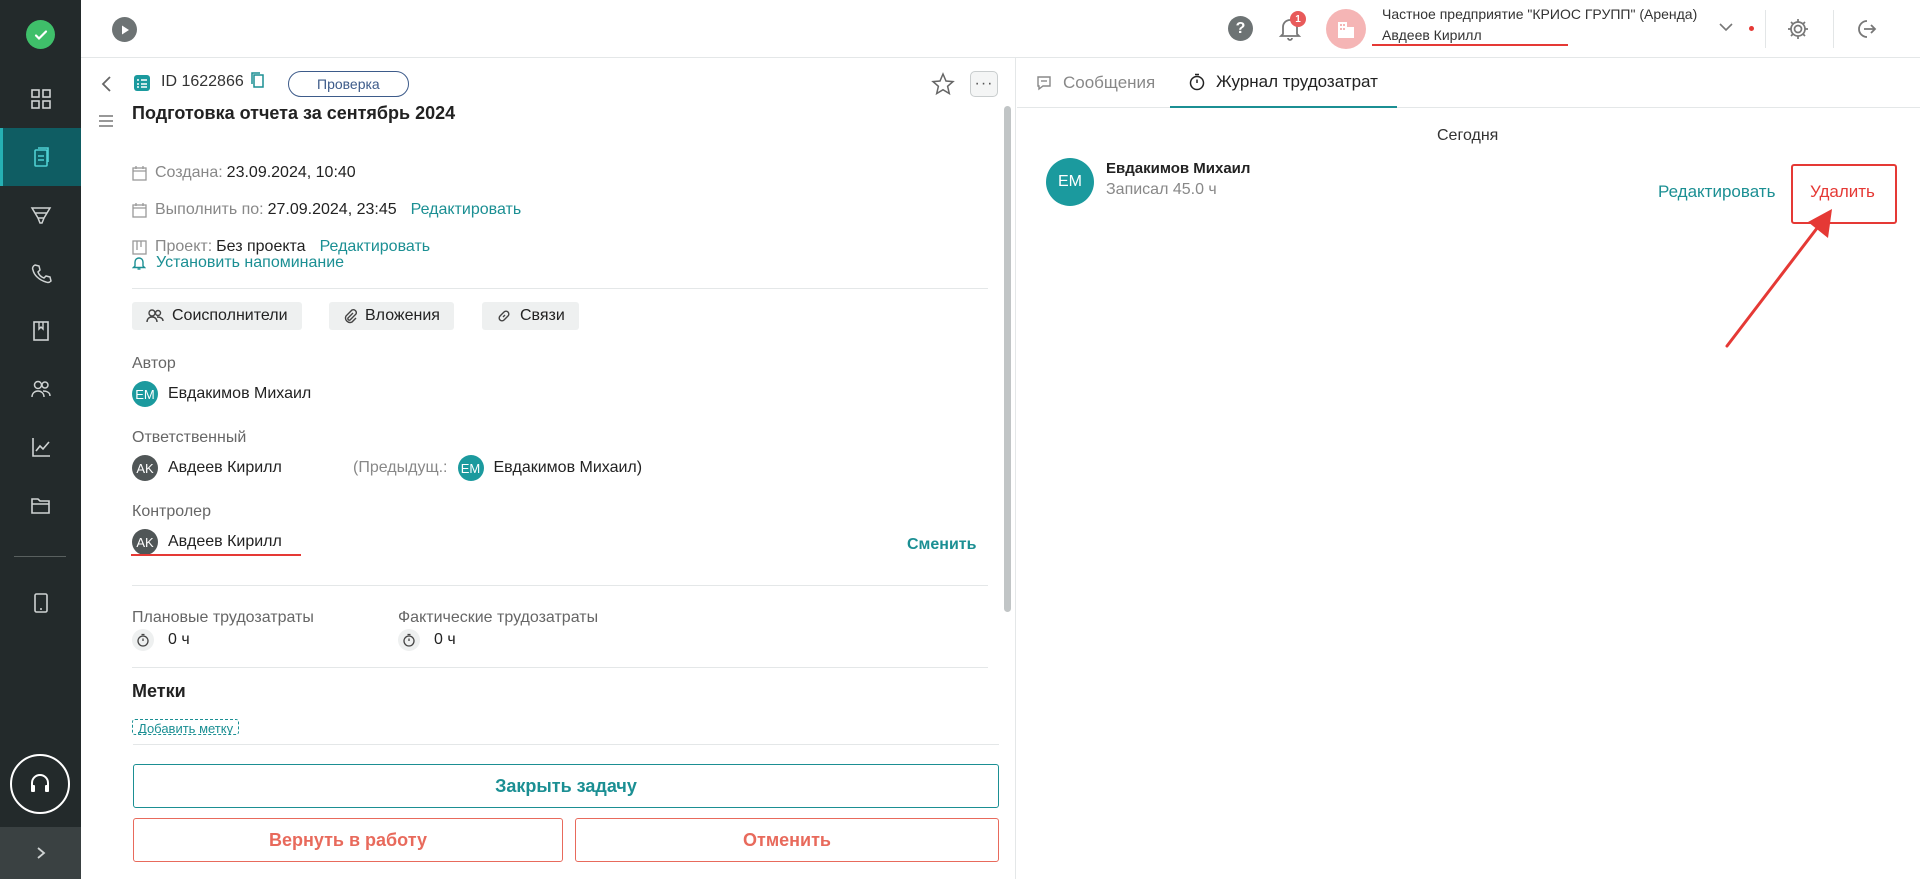 This screenshot has width=1920, height=879. I want to click on chat-icon, so click(1044, 83).